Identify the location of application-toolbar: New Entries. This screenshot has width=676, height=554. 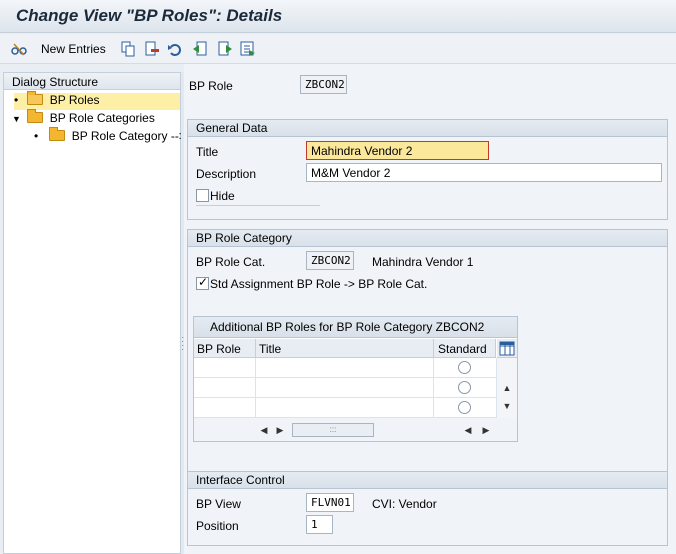
(338, 49).